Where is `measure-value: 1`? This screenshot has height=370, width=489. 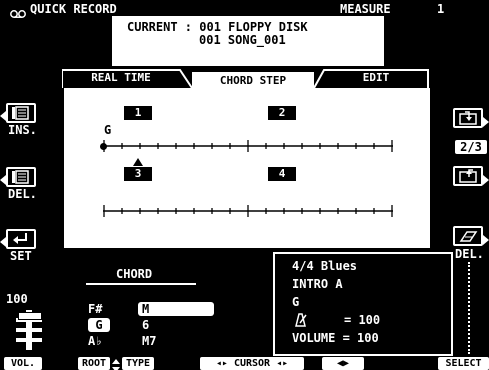
measure-value: 1 is located at coordinates (441, 9).